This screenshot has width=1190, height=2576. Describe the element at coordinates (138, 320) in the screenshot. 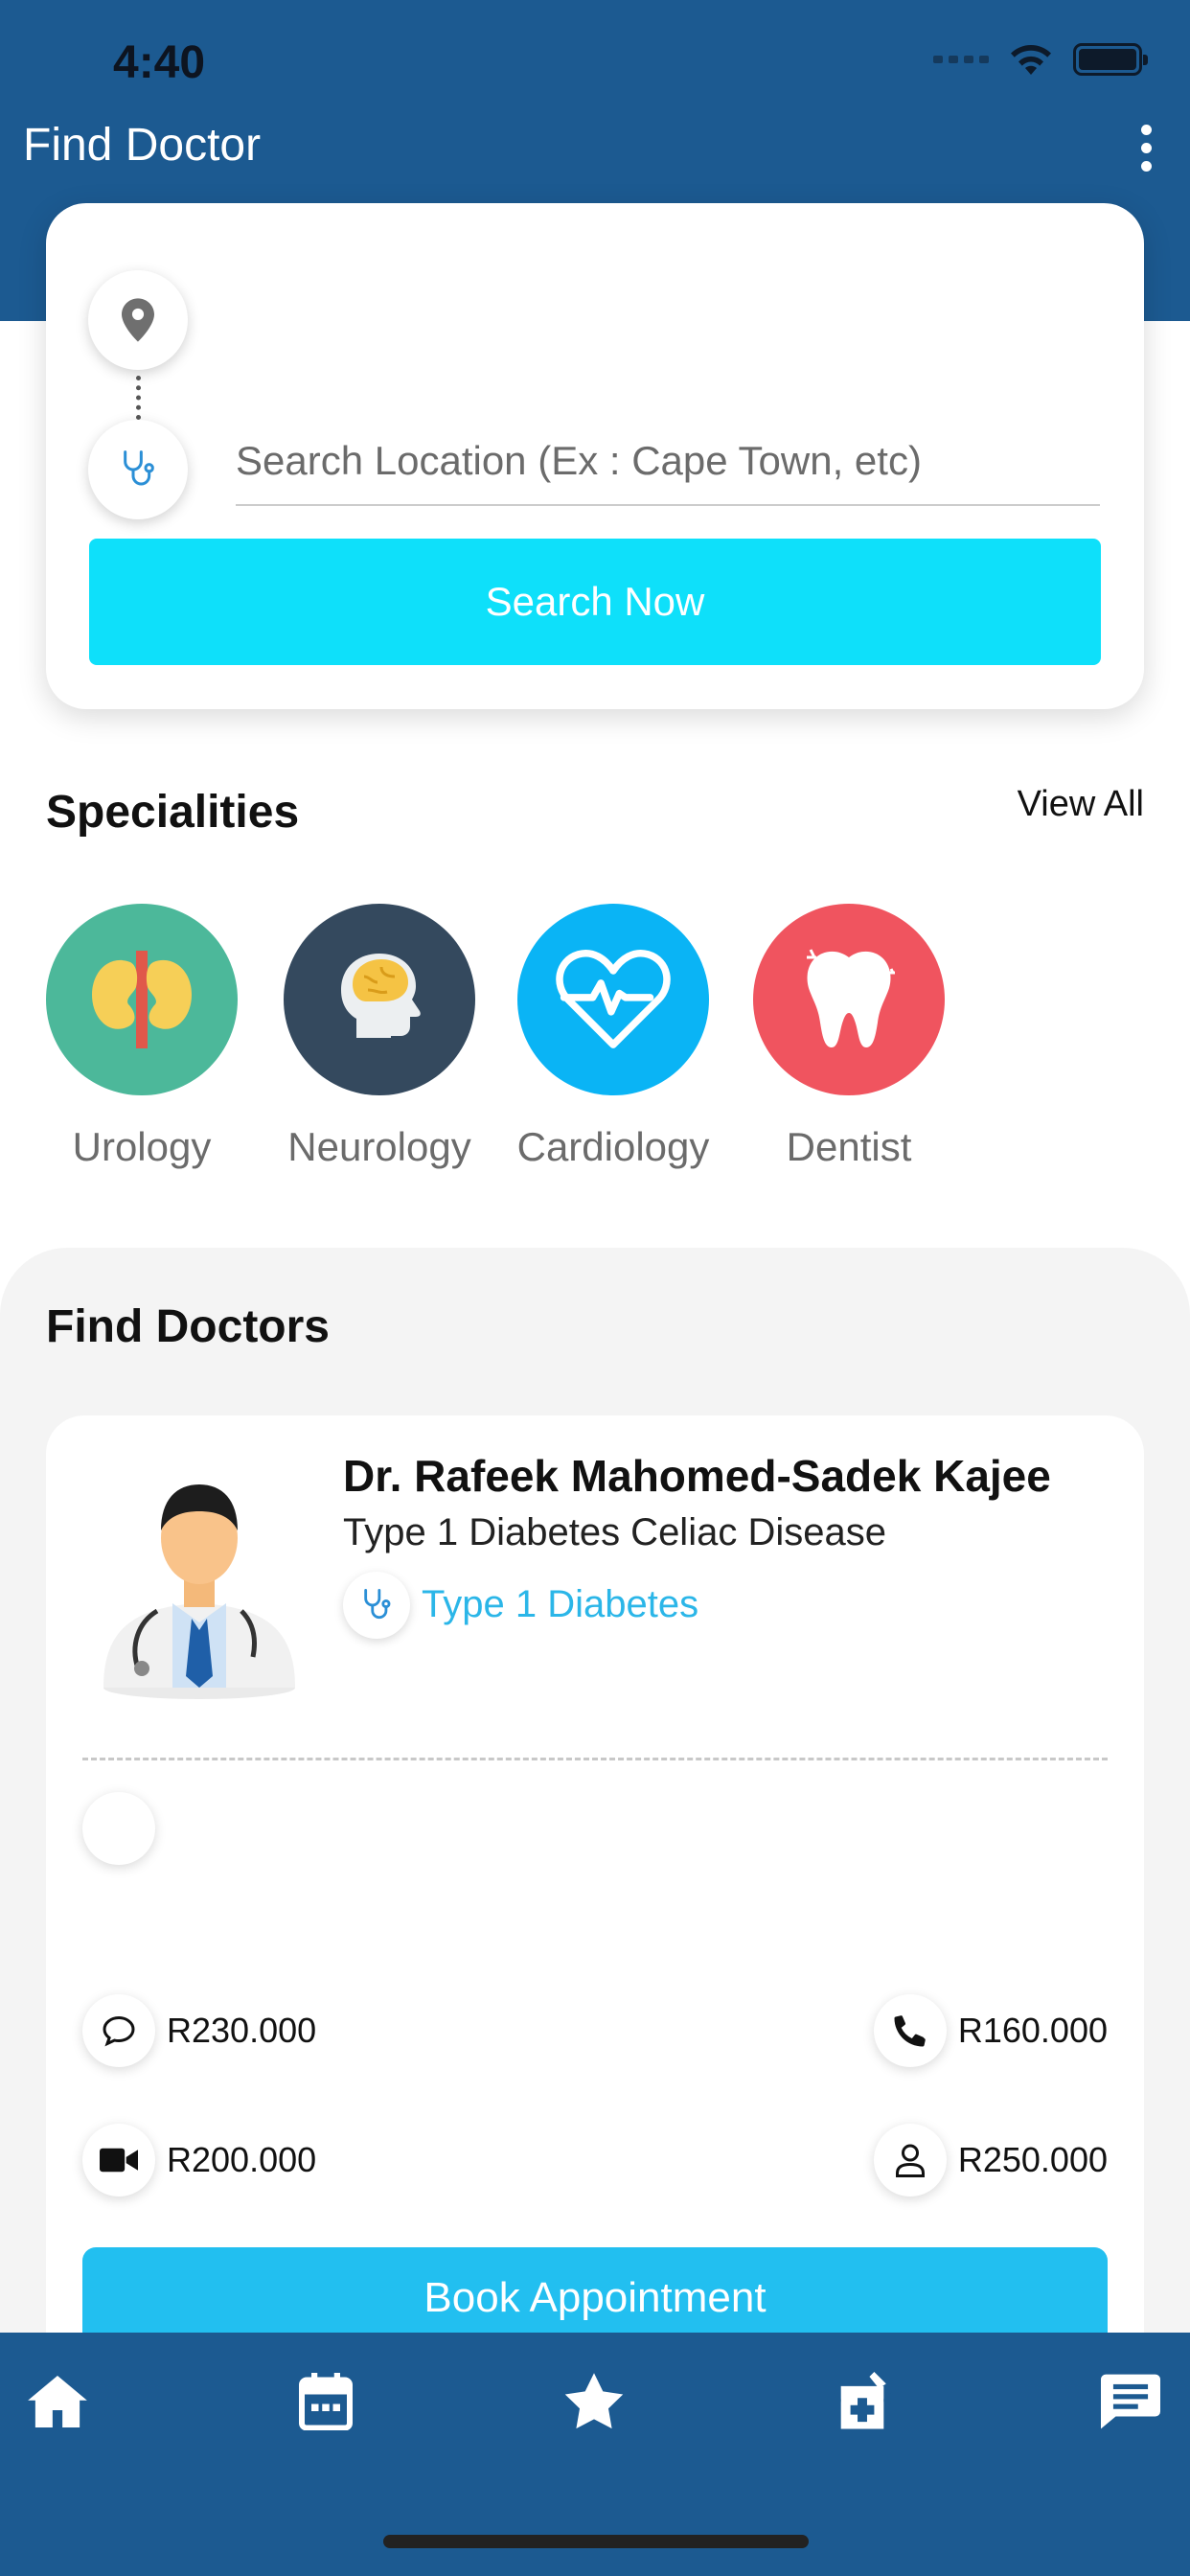

I see `location-pin-icon` at that location.